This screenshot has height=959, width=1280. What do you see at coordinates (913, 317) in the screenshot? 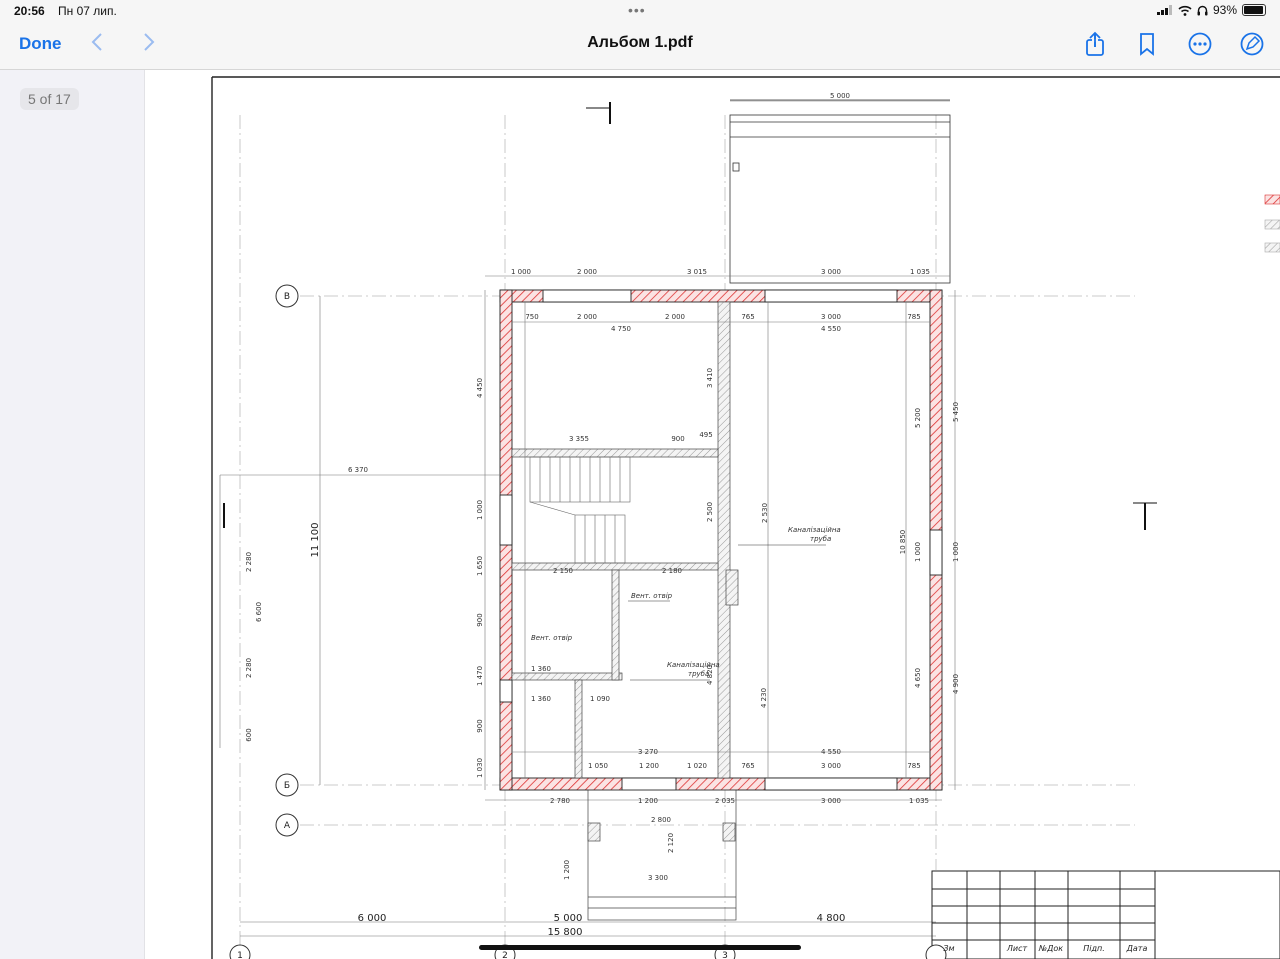
I see `dim-inner-6: 785` at bounding box center [913, 317].